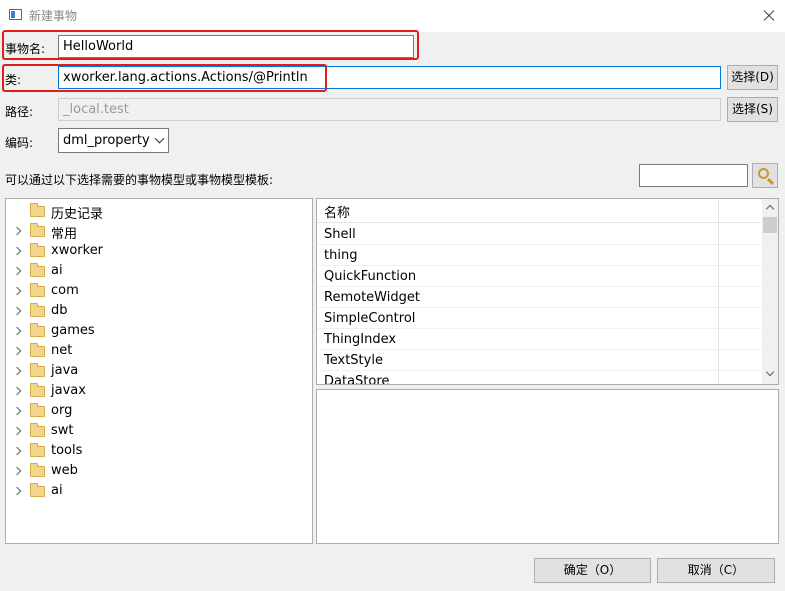  I want to click on list-row: ThingIndex, so click(539, 339).